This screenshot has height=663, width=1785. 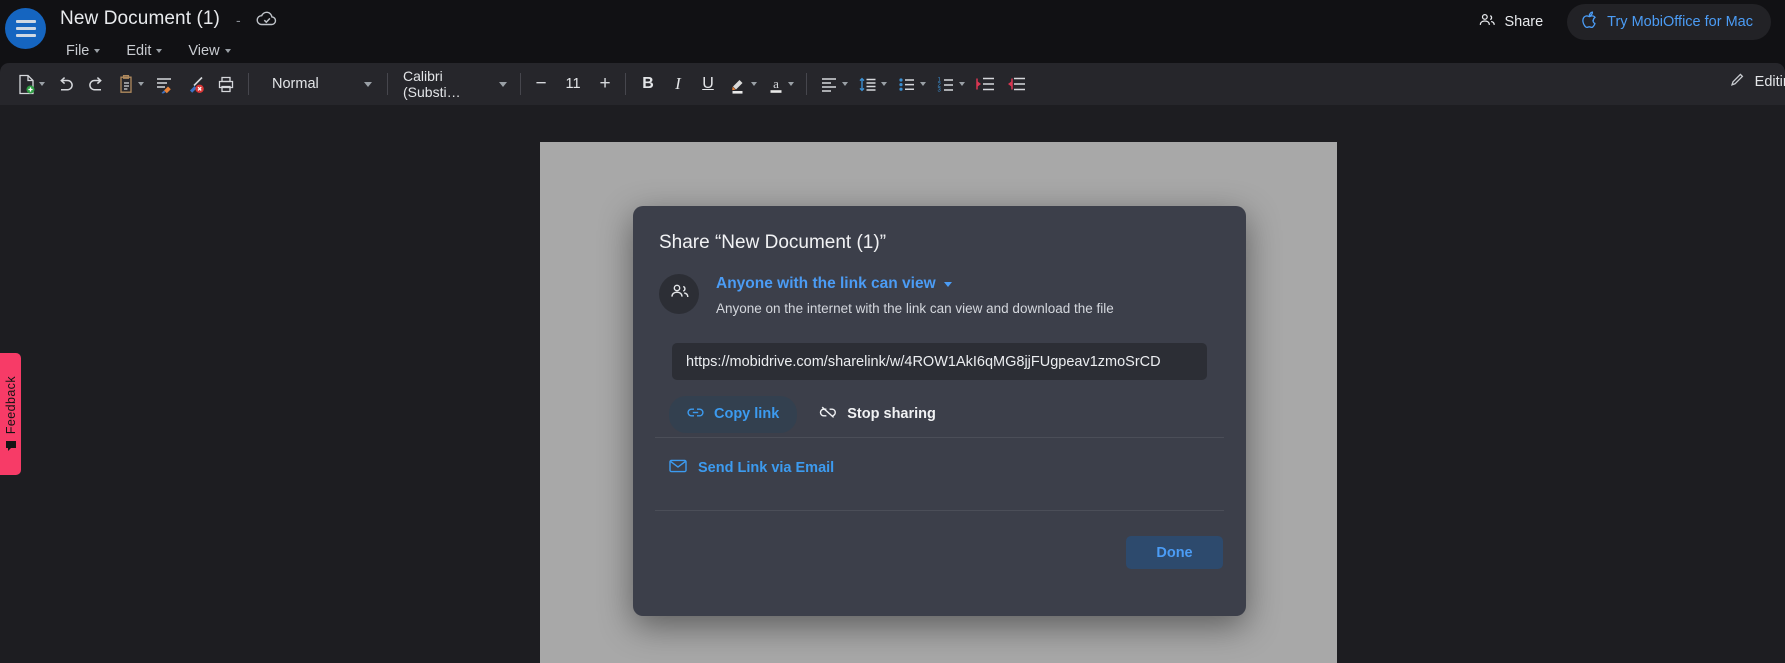 What do you see at coordinates (1174, 552) in the screenshot?
I see `done-button: Done` at bounding box center [1174, 552].